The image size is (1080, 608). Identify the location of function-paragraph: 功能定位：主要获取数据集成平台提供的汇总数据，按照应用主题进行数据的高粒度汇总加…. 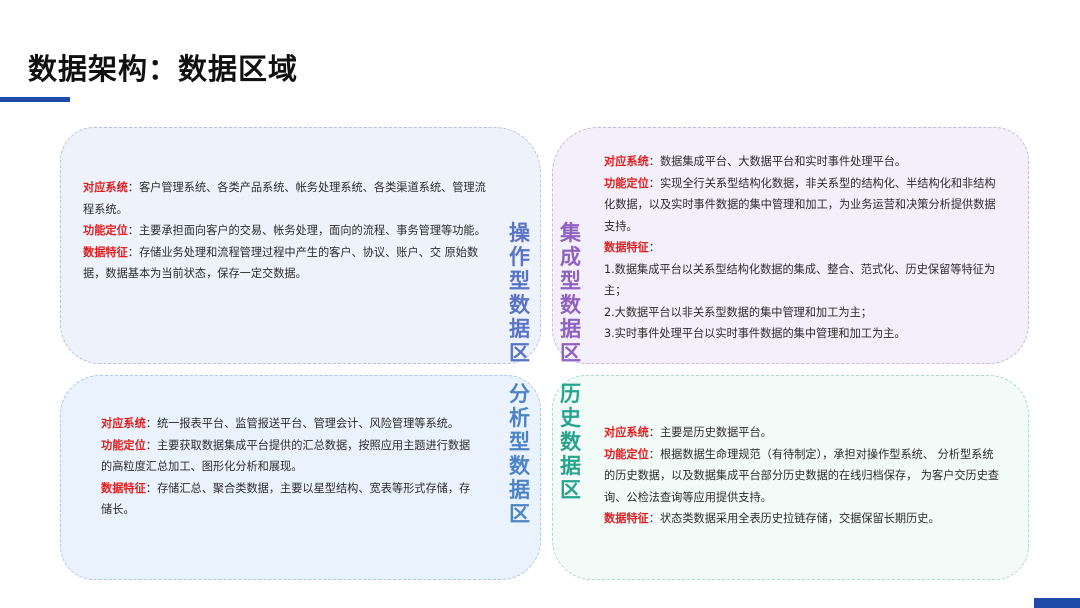
(286, 456).